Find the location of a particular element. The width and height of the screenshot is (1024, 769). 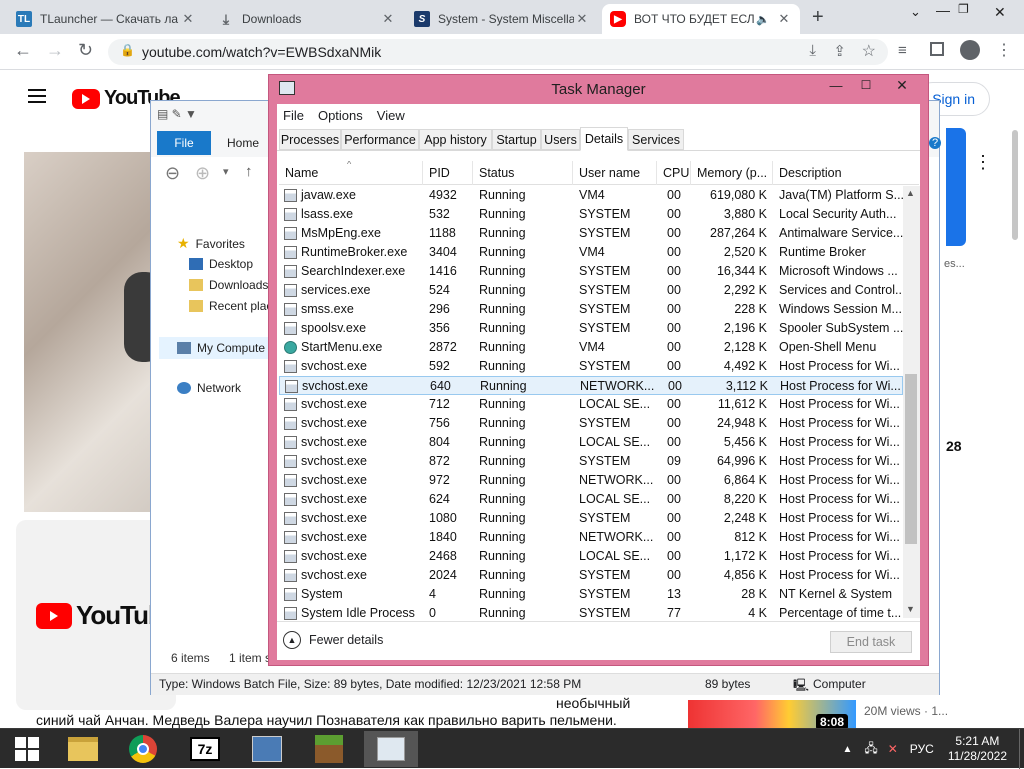

tab-startup: Startup is located at coordinates (516, 139).